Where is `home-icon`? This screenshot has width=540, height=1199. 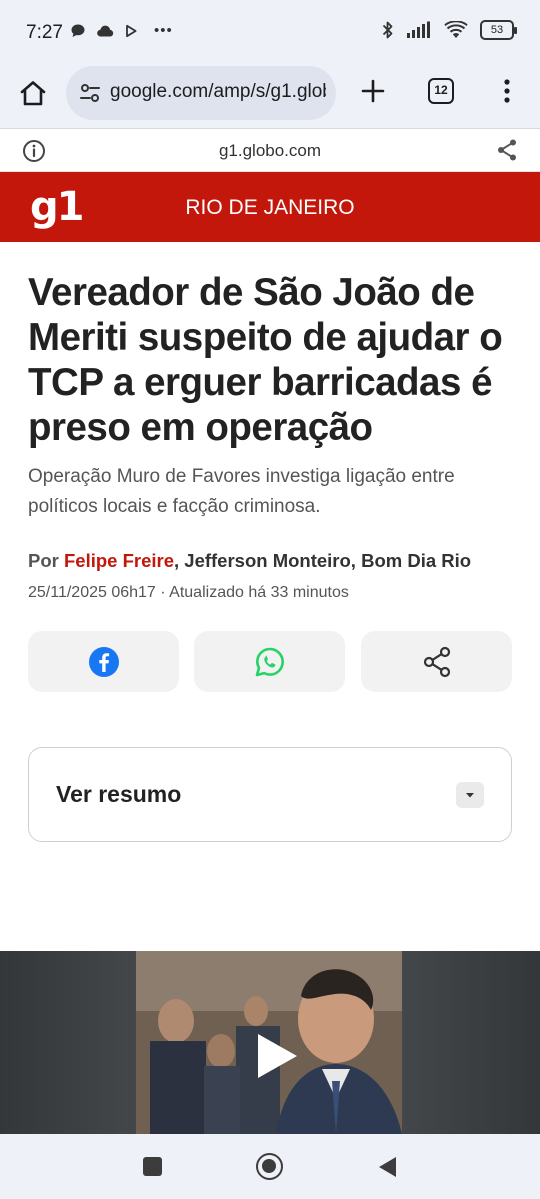 home-icon is located at coordinates (33, 93).